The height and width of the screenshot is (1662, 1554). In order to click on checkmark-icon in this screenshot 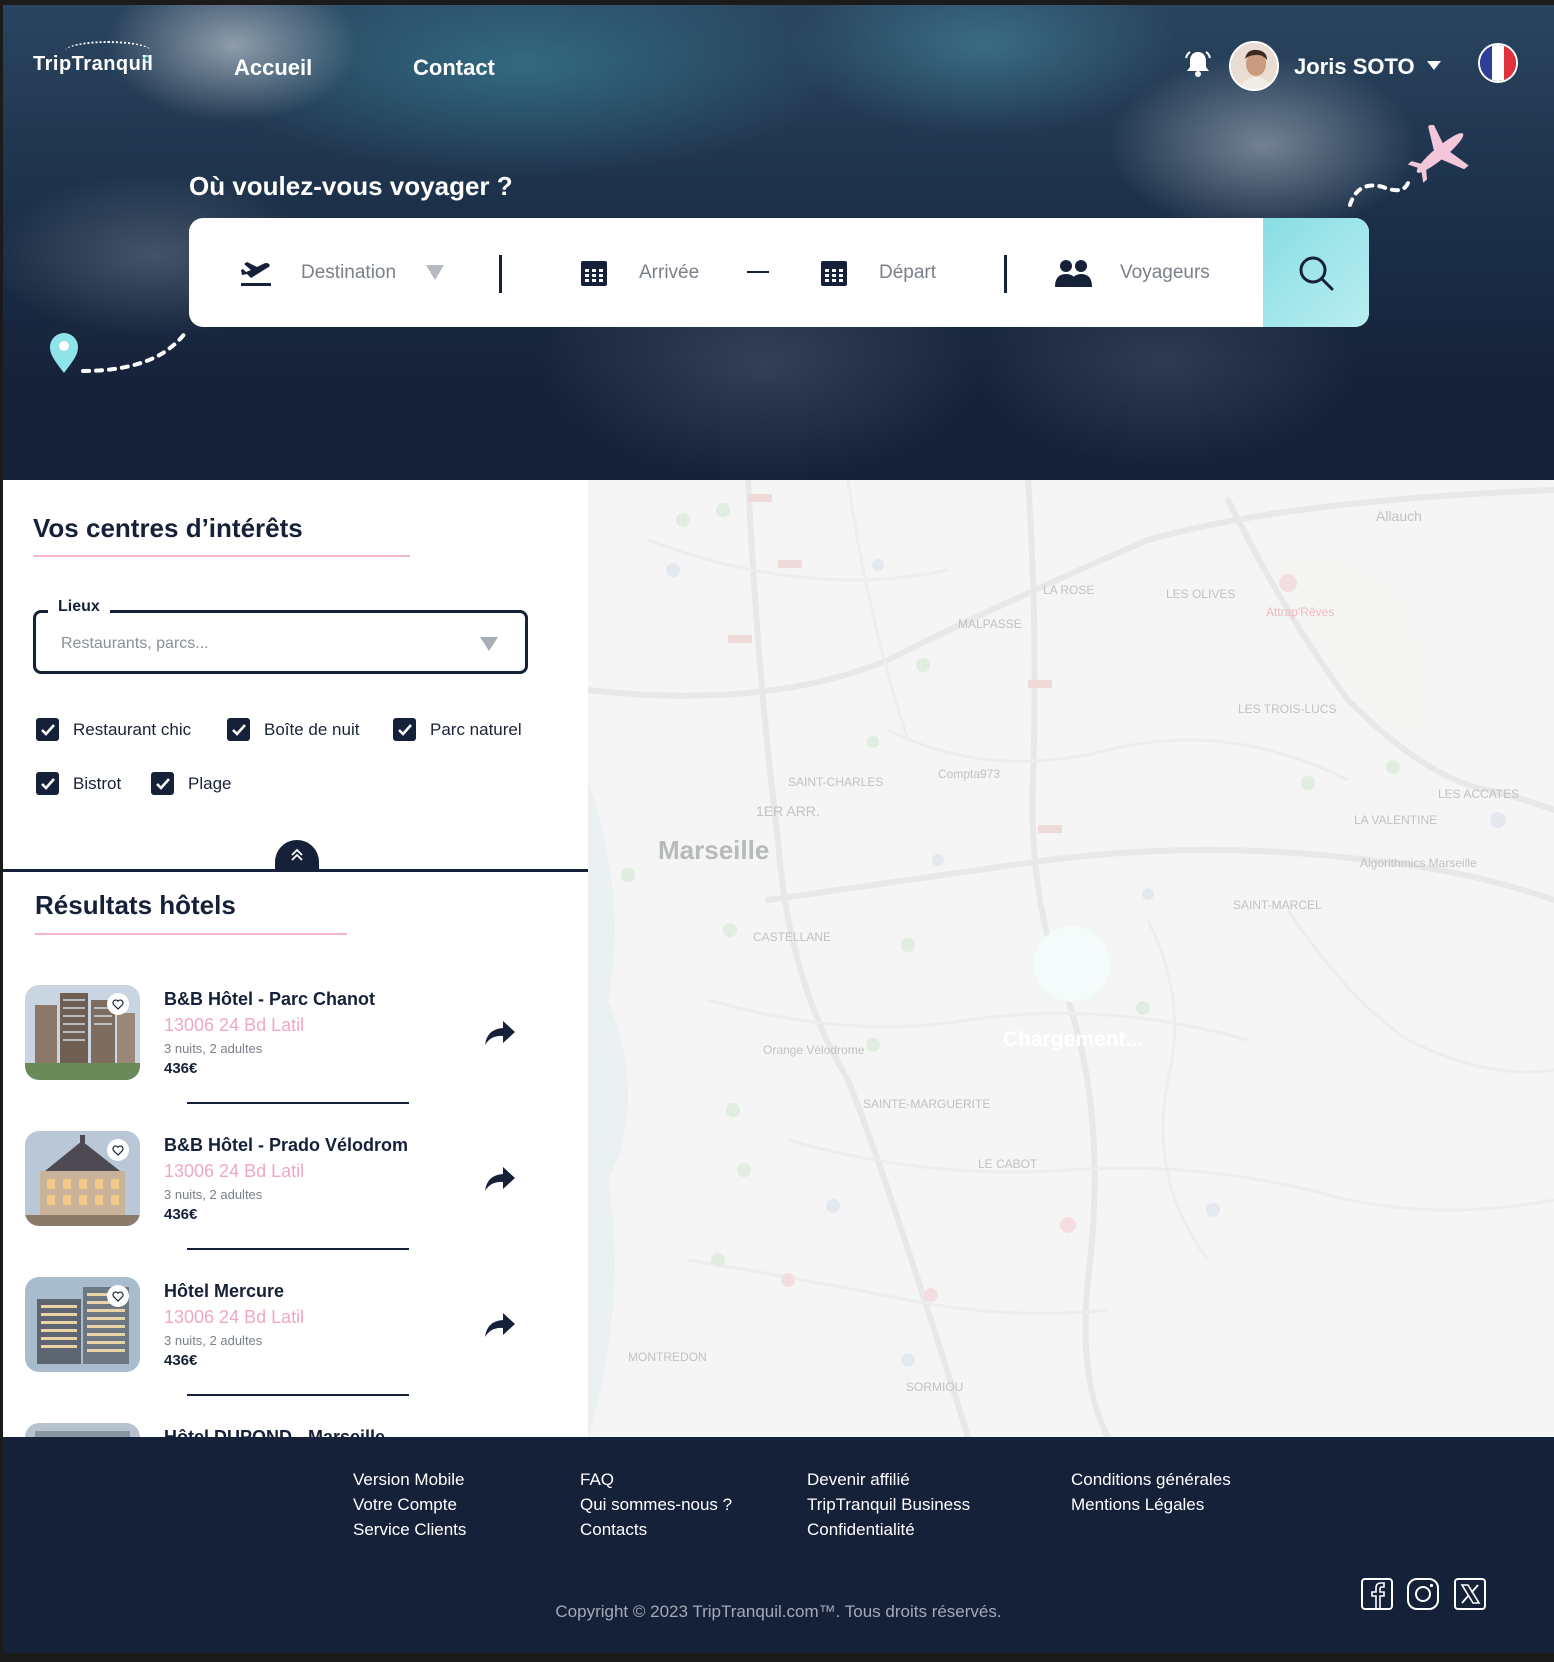, I will do `click(404, 729)`.